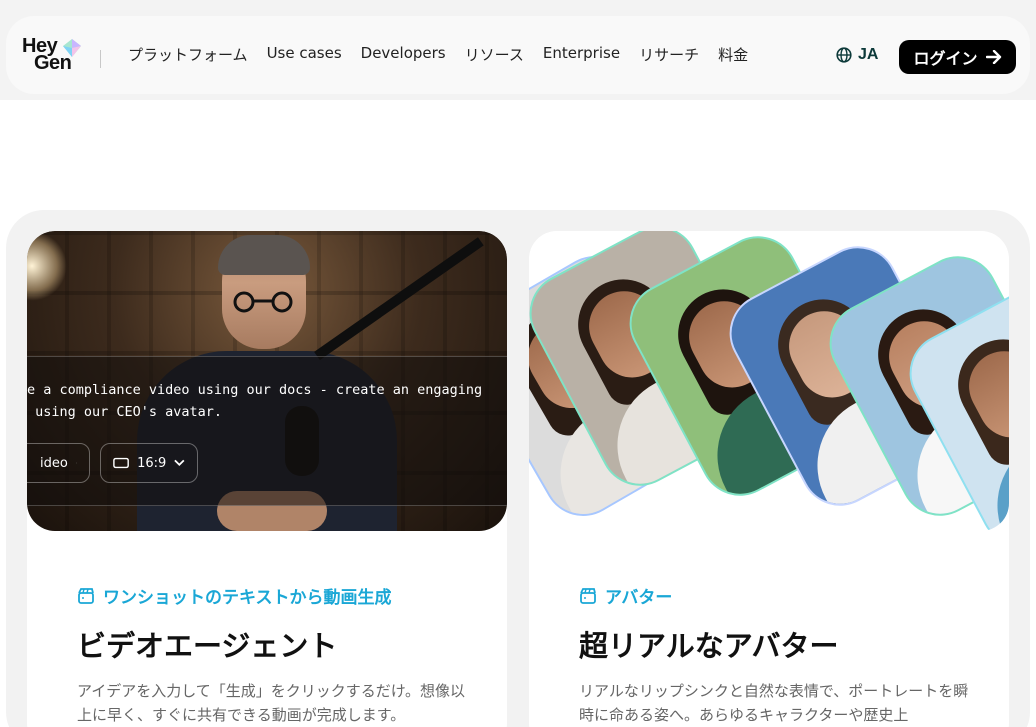  Describe the element at coordinates (733, 54) in the screenshot. I see `menu-item-pricing: 料金` at that location.